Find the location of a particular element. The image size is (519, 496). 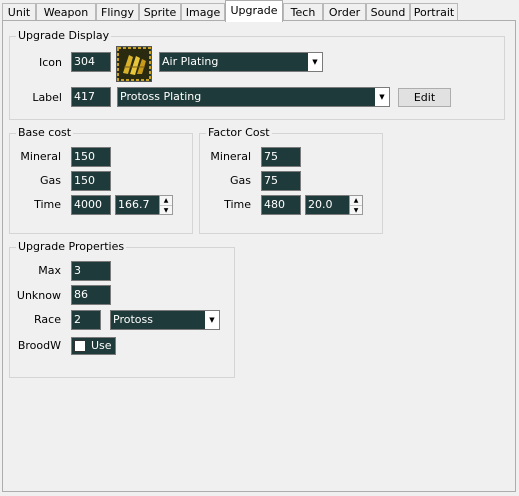

race-select: Protoss ▼ is located at coordinates (165, 320).